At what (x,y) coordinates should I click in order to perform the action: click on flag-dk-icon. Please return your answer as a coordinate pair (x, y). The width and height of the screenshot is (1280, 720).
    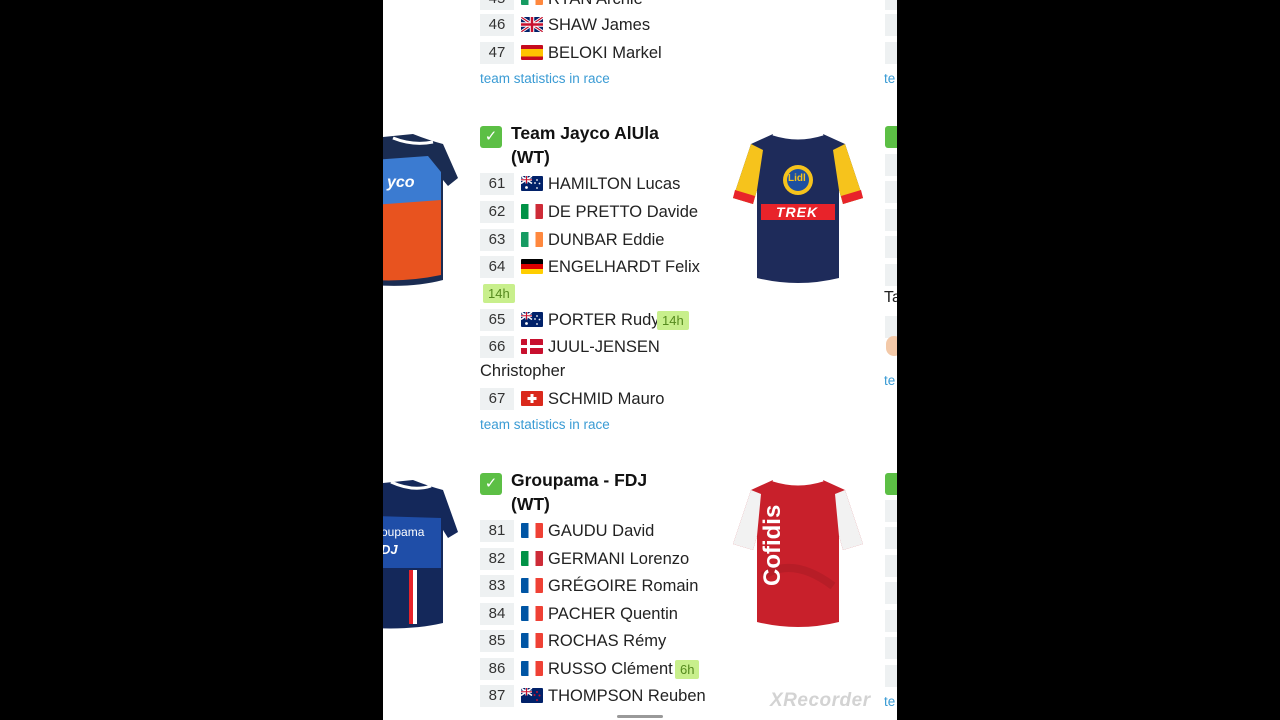
    Looking at the image, I should click on (532, 346).